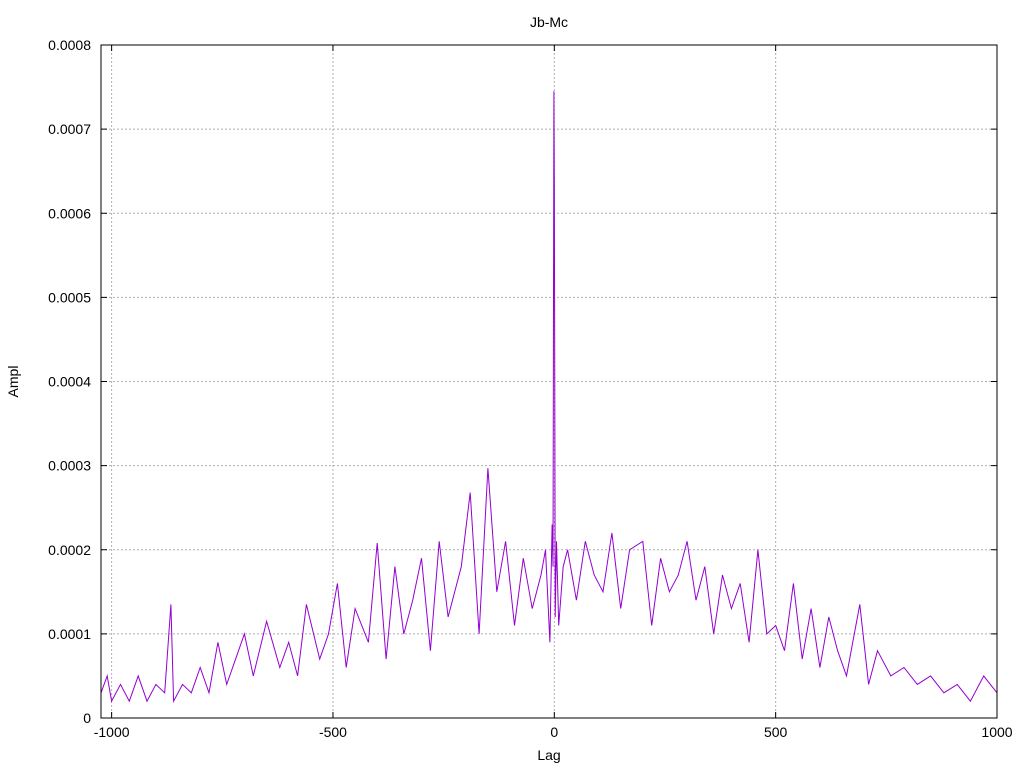 The image size is (1024, 773). What do you see at coordinates (13, 382) in the screenshot?
I see `y-axis-label: Ampl` at bounding box center [13, 382].